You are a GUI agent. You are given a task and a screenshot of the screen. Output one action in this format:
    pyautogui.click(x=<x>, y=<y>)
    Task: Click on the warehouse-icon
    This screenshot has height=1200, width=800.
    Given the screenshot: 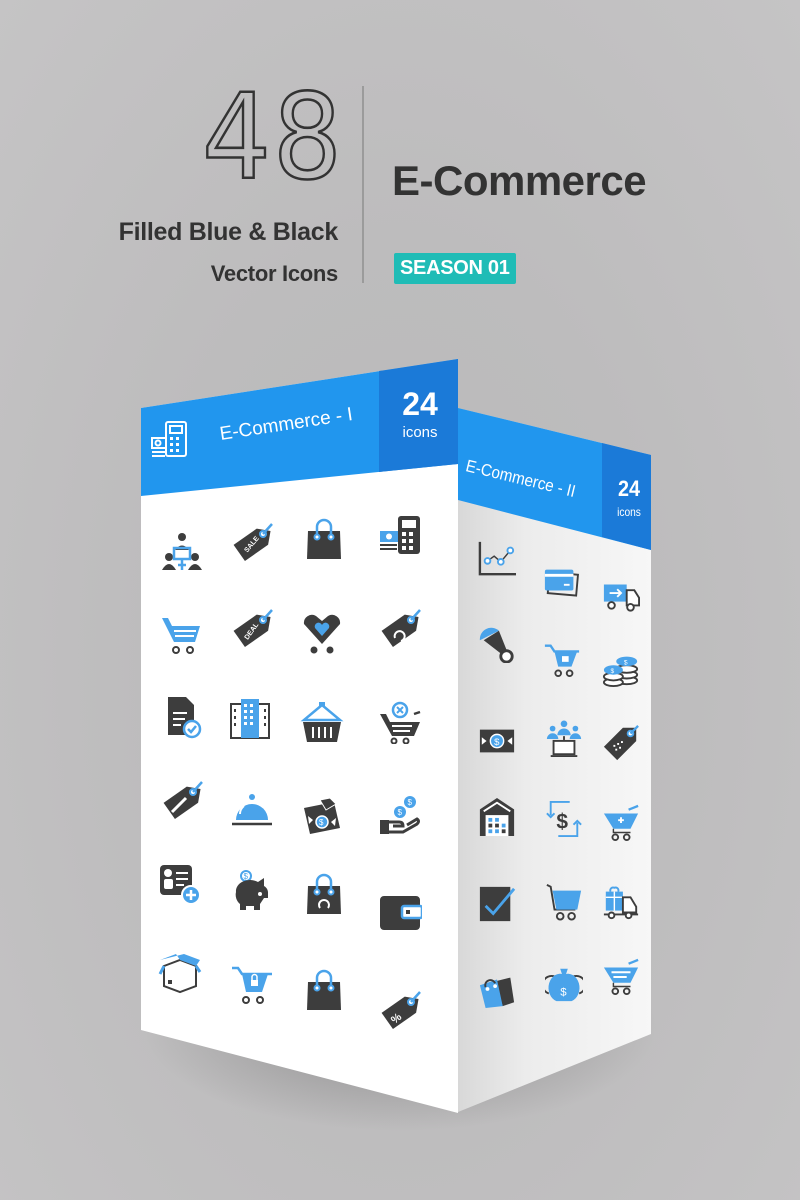 What is the action you would take?
    pyautogui.click(x=497, y=817)
    